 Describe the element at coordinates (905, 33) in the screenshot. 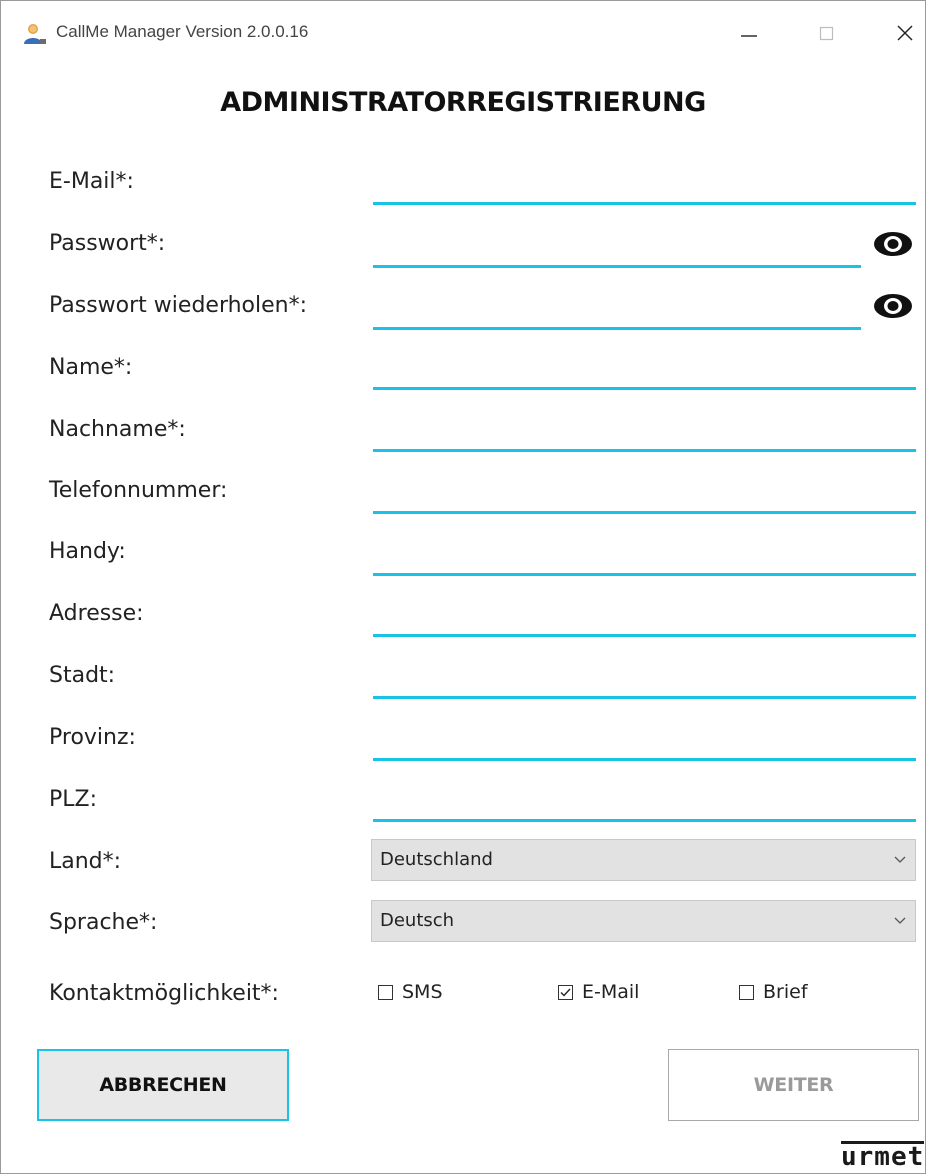

I see `close-icon` at that location.